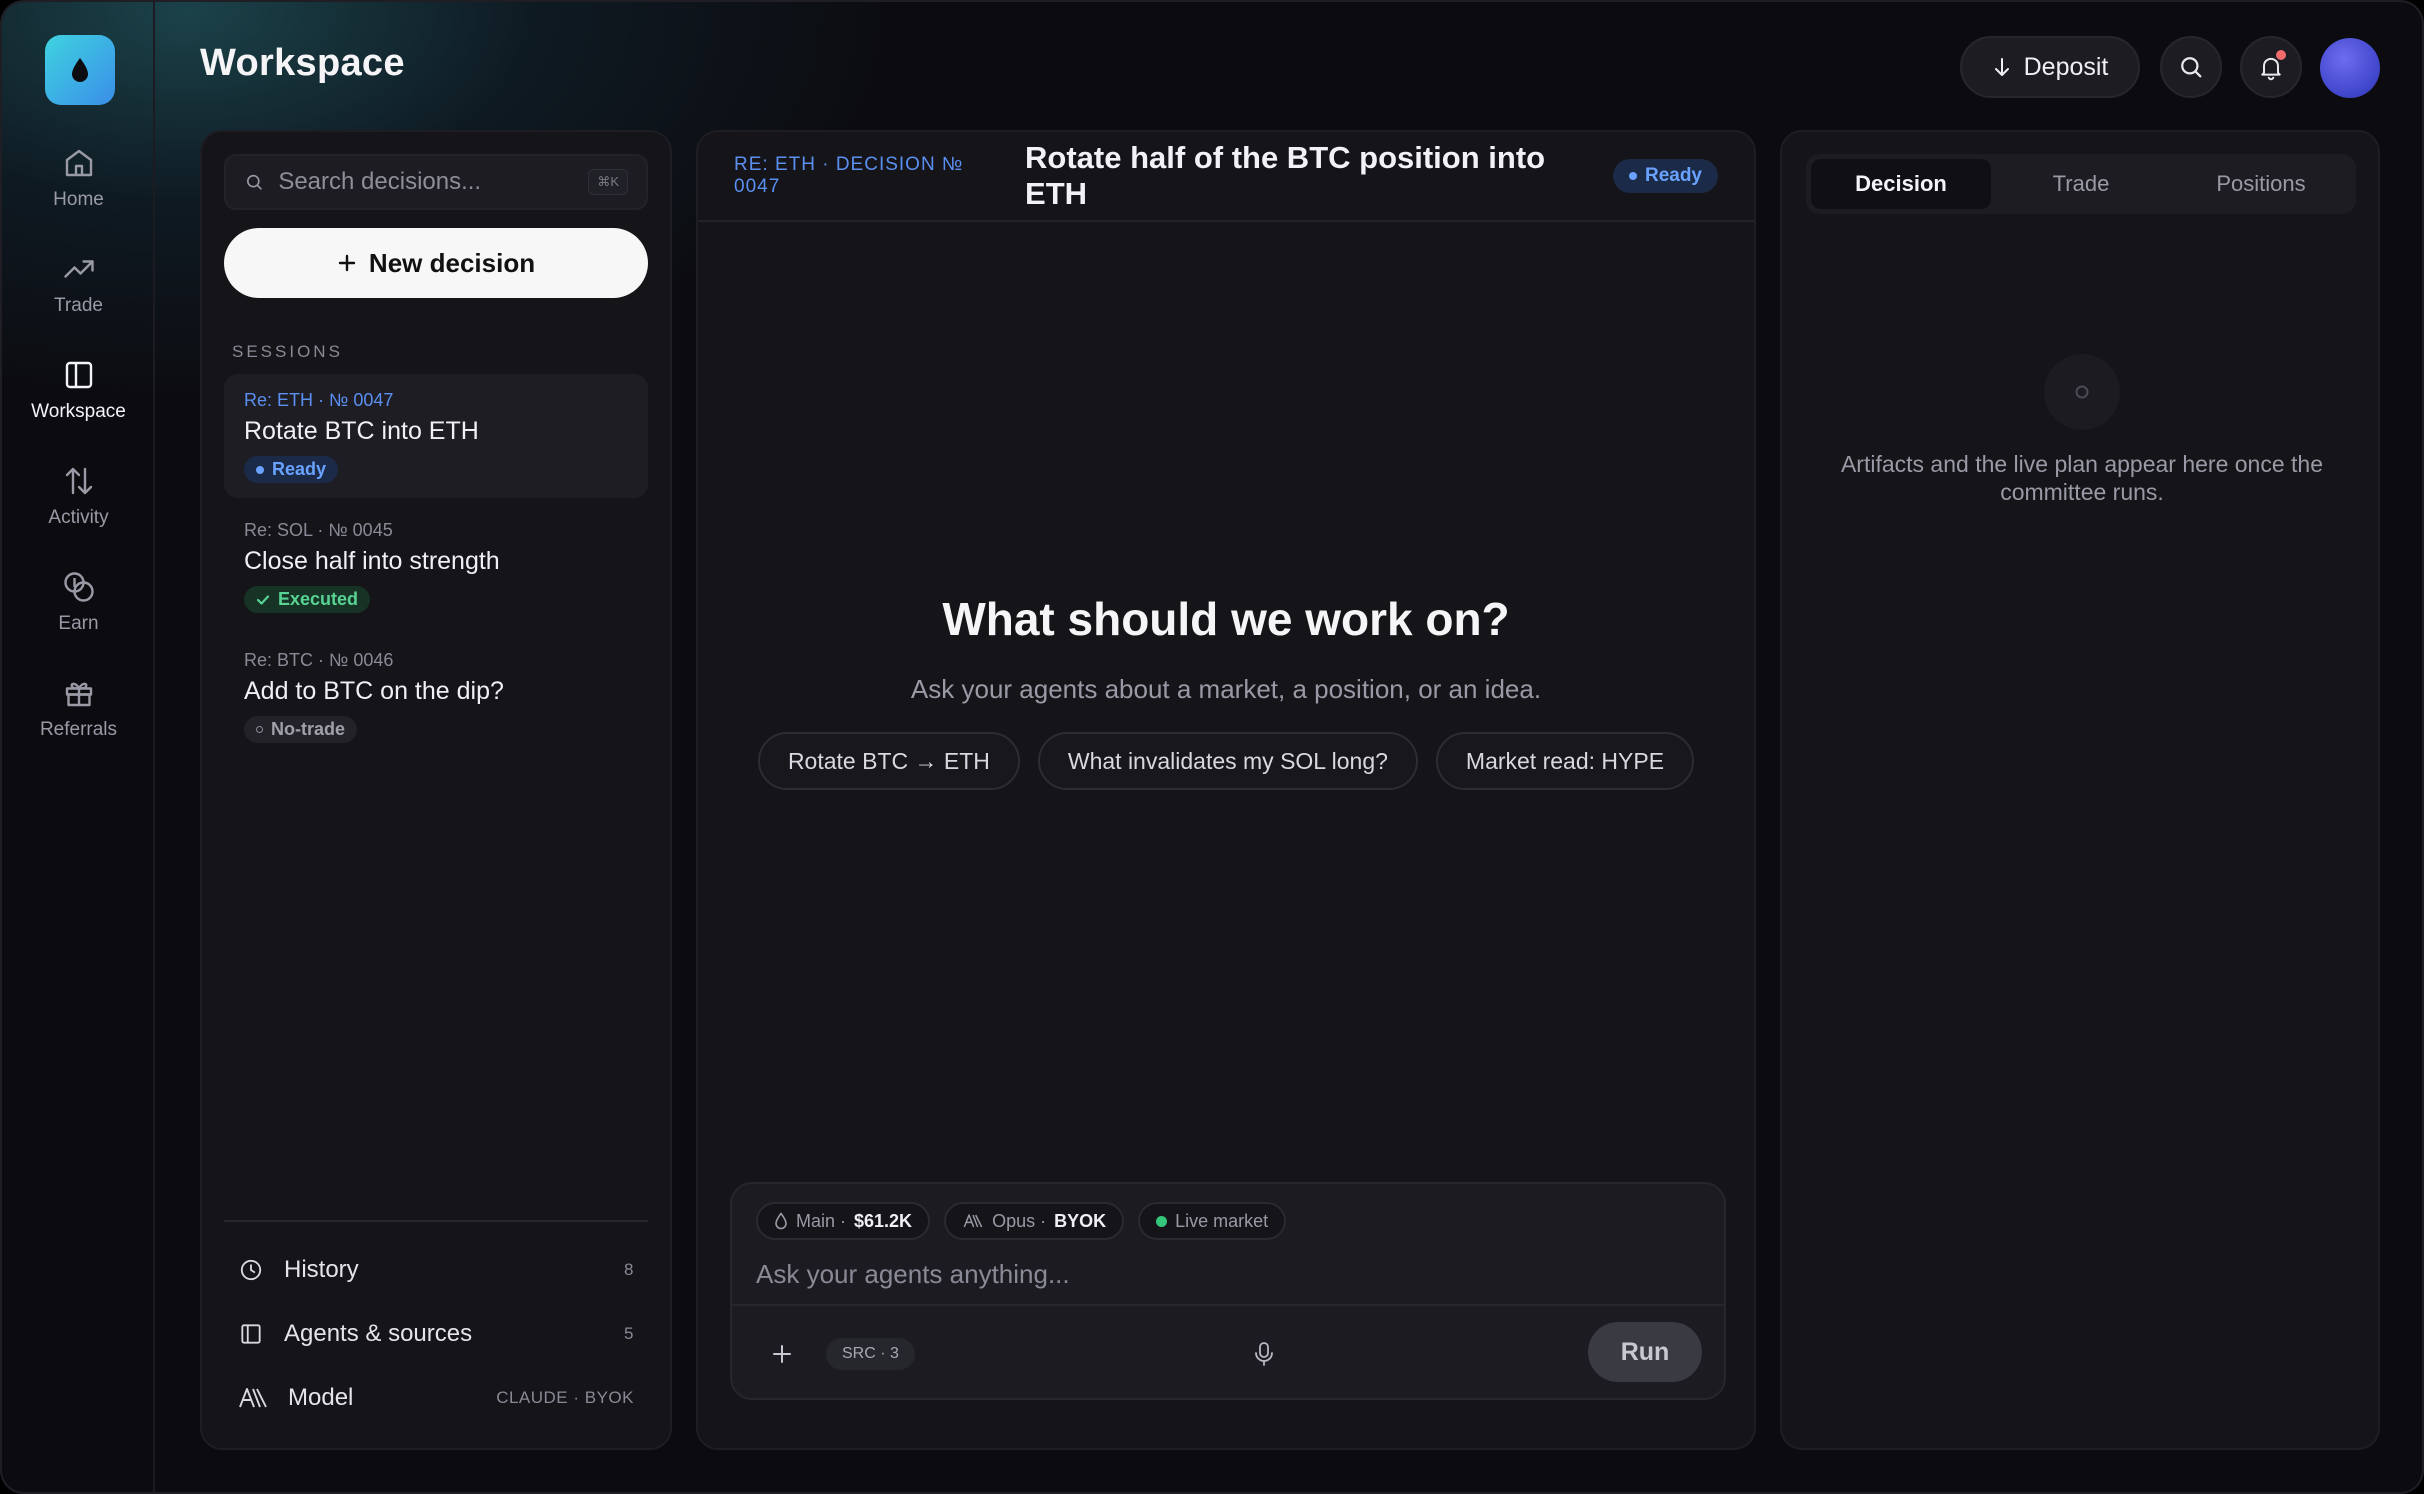 This screenshot has width=2424, height=1494. Describe the element at coordinates (1222, 1220) in the screenshot. I see `market-label: Live market` at that location.